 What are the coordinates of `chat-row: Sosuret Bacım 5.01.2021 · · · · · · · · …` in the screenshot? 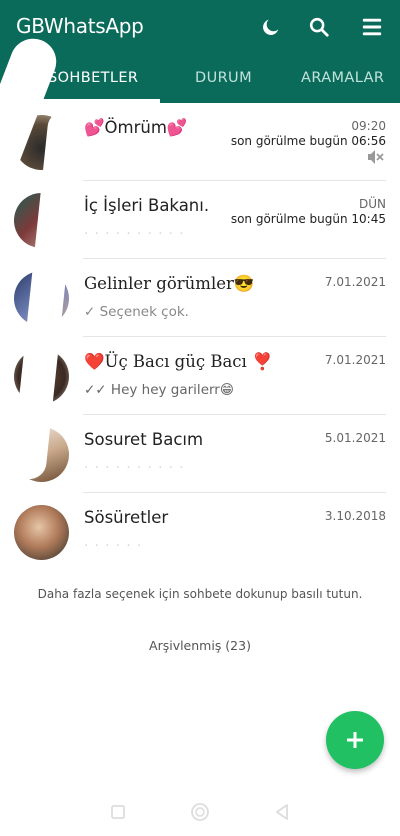 It's located at (200, 454).